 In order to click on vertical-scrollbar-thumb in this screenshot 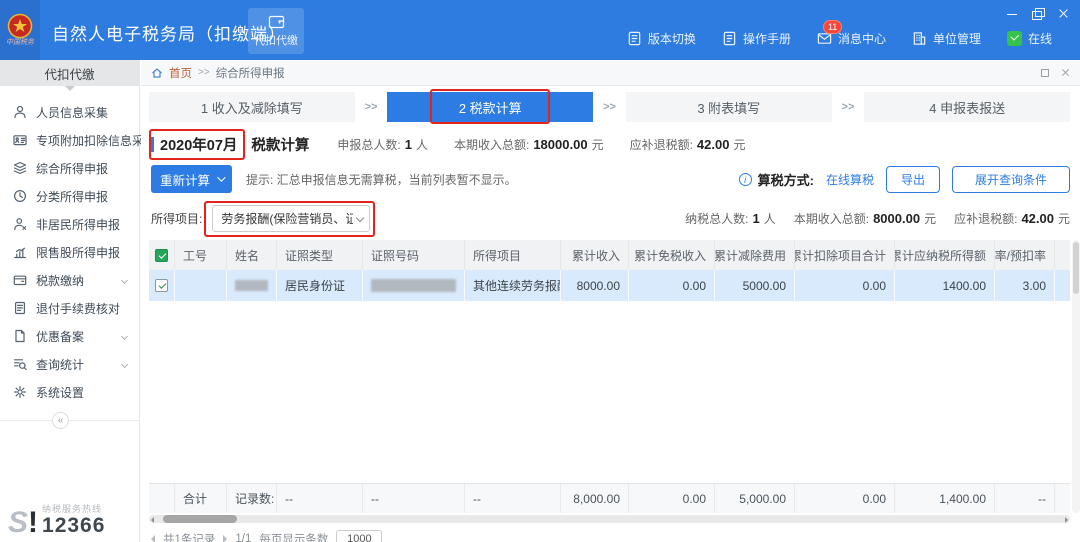, I will do `click(1076, 268)`.